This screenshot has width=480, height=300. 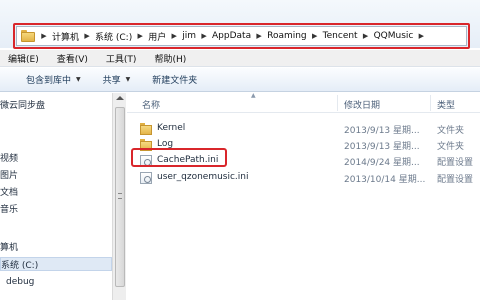 What do you see at coordinates (240, 58) in the screenshot?
I see `menu-bar: 编辑(E) 查看(V) 工具(T) 帮助(H)` at bounding box center [240, 58].